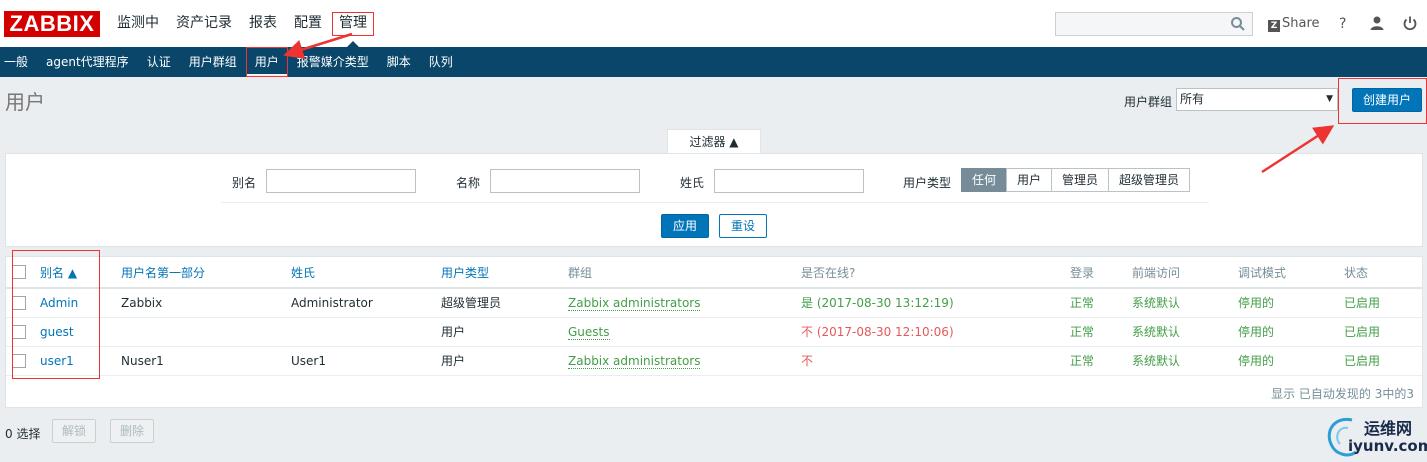 This screenshot has width=1427, height=462. Describe the element at coordinates (714, 141) in the screenshot. I see `filter-toggle-tab: 过滤器 ▲` at that location.